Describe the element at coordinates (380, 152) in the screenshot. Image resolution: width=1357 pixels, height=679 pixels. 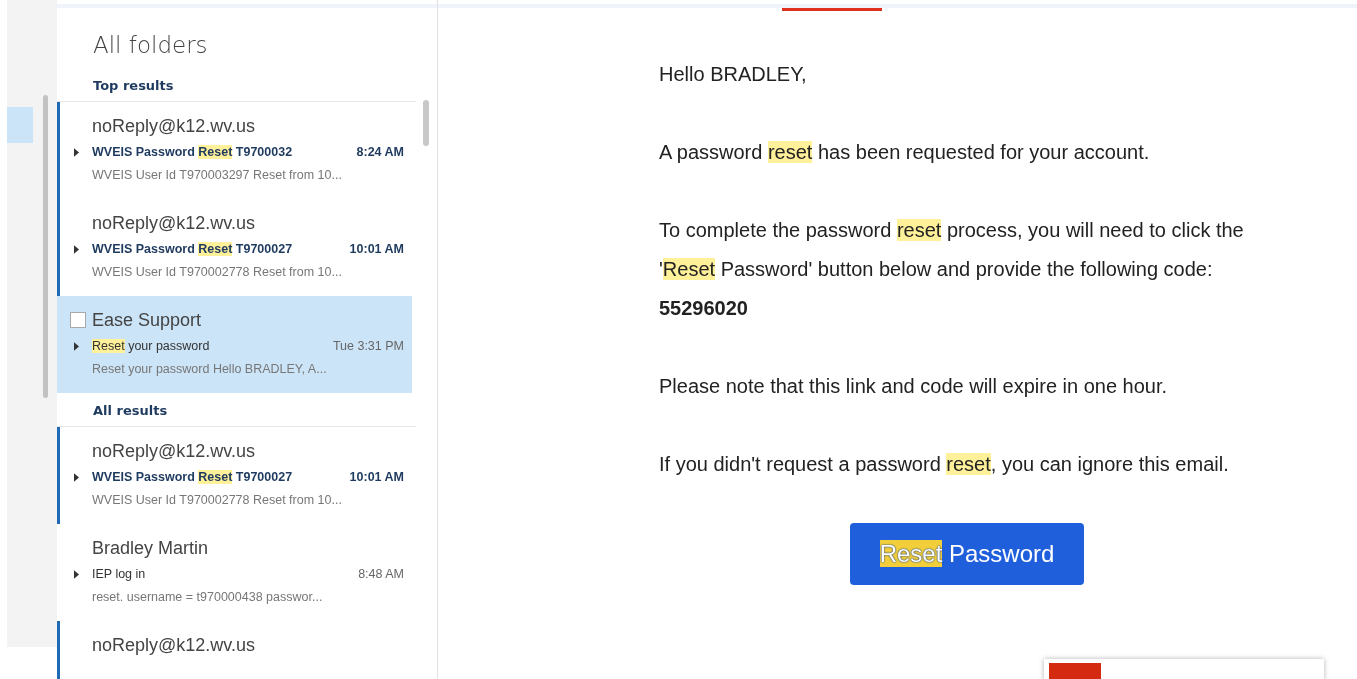
I see `message-time: 8:24 AM` at that location.